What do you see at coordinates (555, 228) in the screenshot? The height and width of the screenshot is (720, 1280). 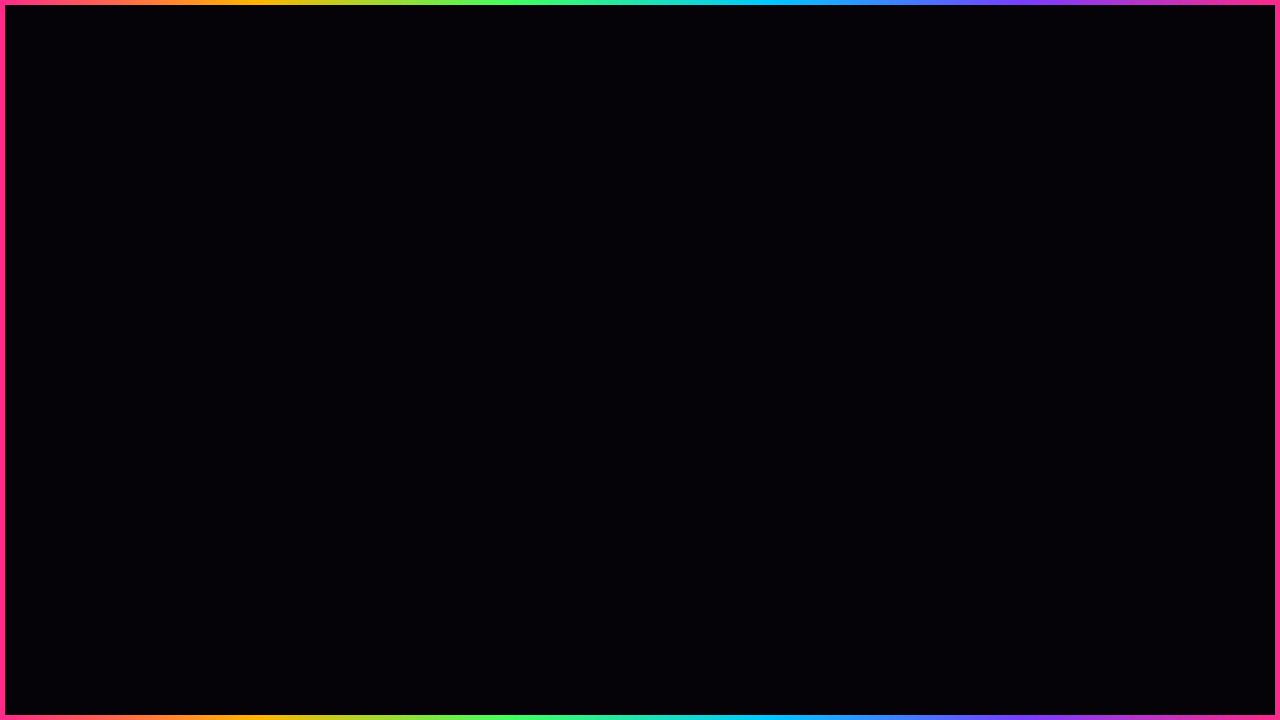 I see `racer-tag: Scorpiodornie` at bounding box center [555, 228].